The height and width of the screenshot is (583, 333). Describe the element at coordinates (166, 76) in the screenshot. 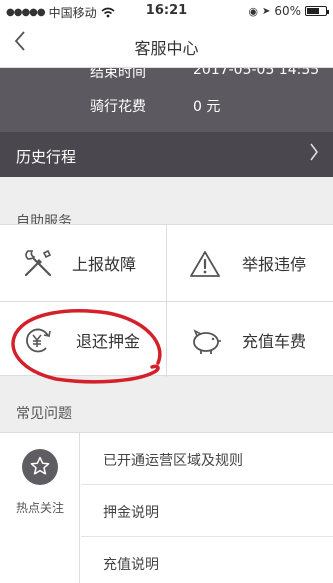

I see `end-time-row: 结束时间 2017-05-05 14:55` at that location.